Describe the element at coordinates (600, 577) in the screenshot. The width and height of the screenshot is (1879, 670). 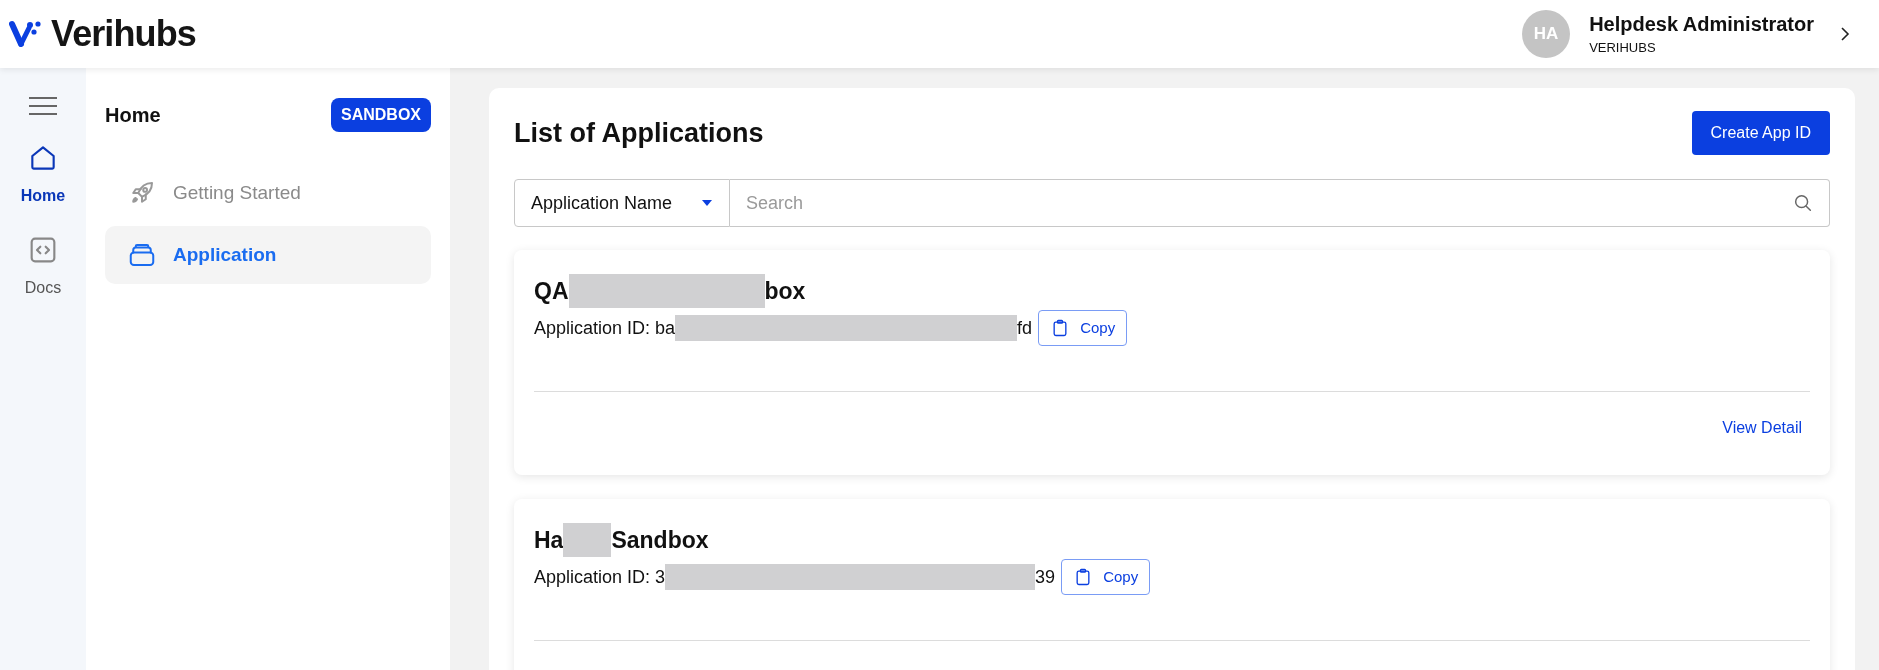
I see `application-id: Application ID: 3` at that location.